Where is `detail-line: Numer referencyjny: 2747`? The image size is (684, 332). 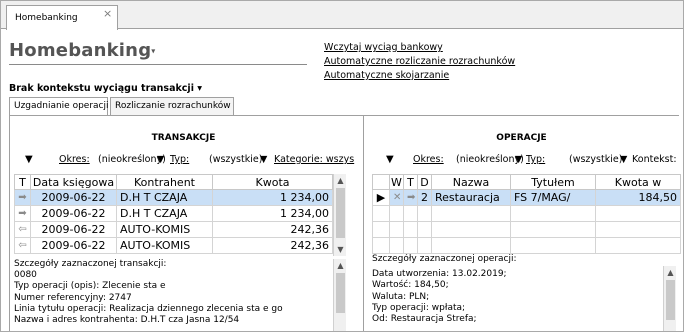 detail-line: Numer referencyjny: 2747 is located at coordinates (73, 297).